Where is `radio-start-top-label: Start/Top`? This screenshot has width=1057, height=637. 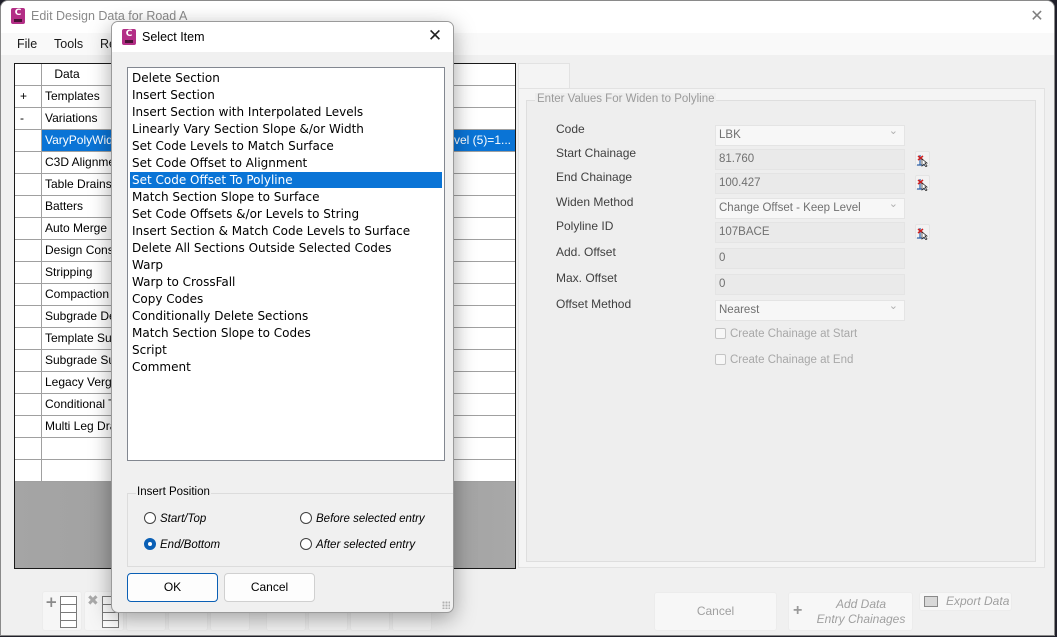 radio-start-top-label: Start/Top is located at coordinates (183, 519).